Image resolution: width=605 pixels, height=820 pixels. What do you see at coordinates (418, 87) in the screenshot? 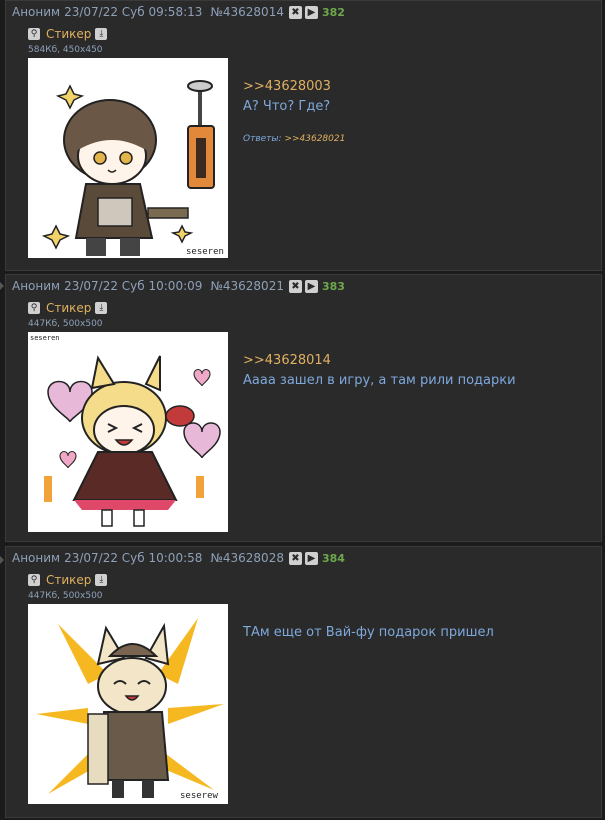
I see `reply-link: >>43628003` at bounding box center [418, 87].